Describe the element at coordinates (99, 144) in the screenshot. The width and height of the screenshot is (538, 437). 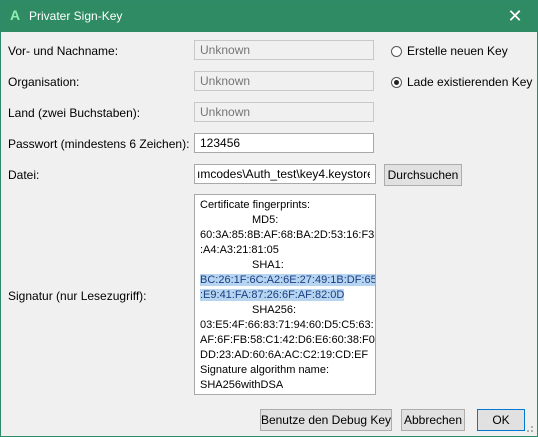
I see `password-label: Passwort (mindestens 6 Zeichen):` at that location.